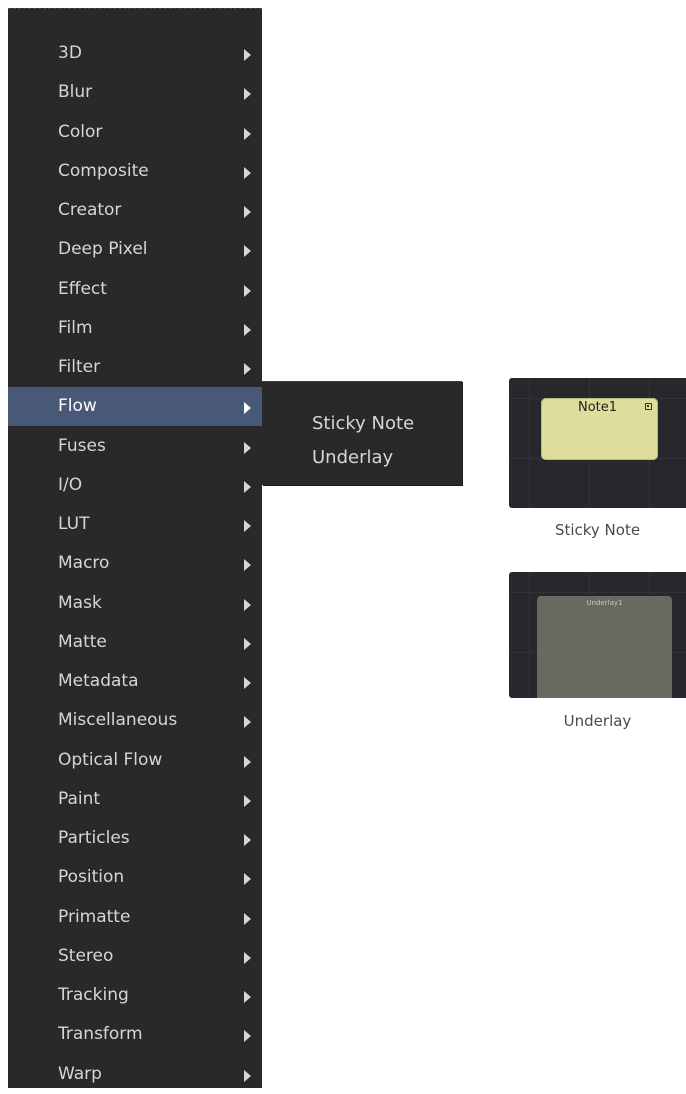 Image resolution: width=686 pixels, height=1094 pixels. I want to click on sticky-note-title: Note1, so click(598, 407).